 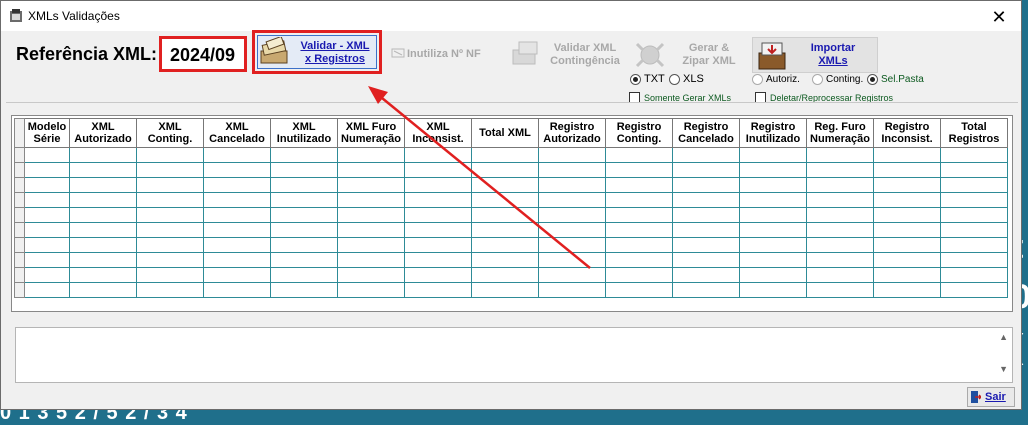 I want to click on column-header: Total Registros, so click(x=974, y=133).